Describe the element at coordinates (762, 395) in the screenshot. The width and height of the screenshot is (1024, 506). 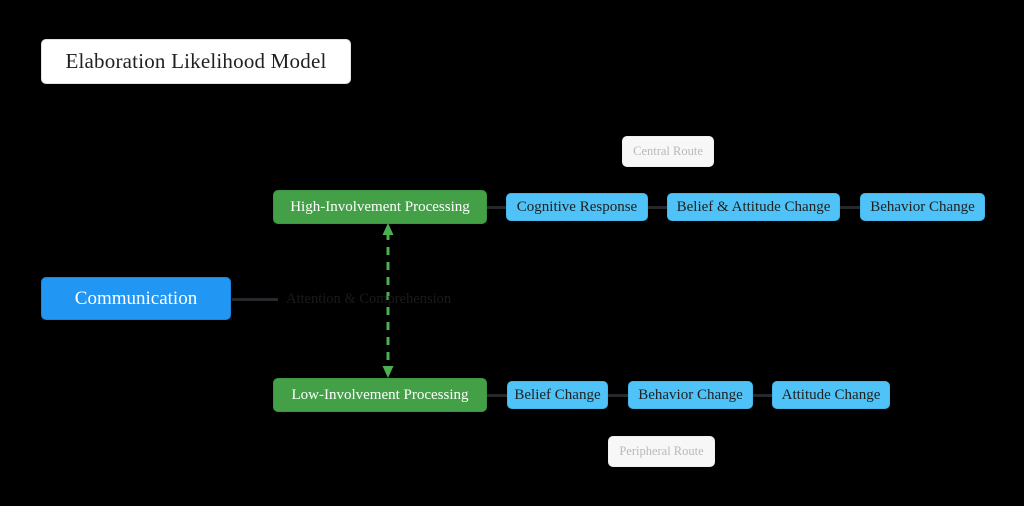
I see `edge-behavior-change-to-attitude-change` at that location.